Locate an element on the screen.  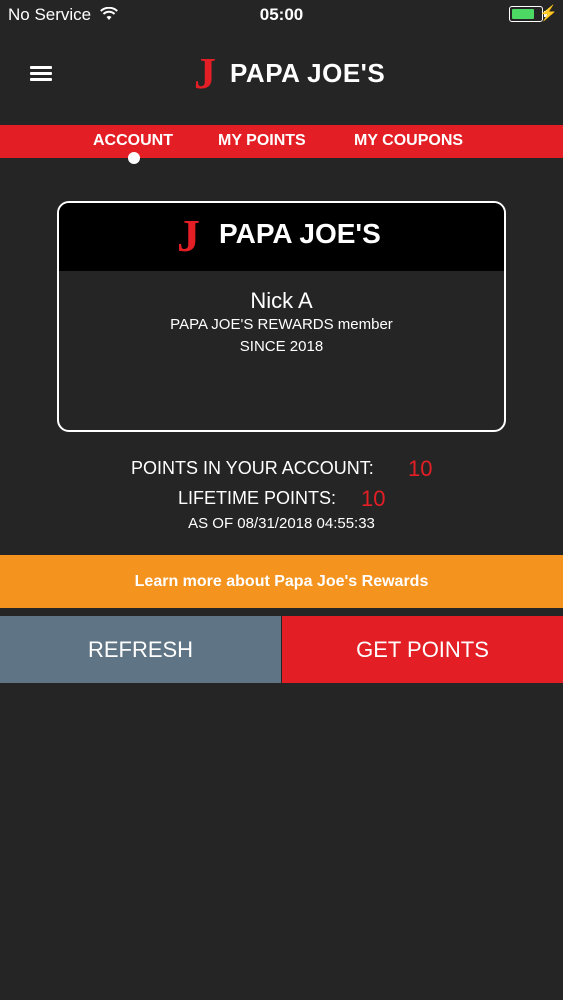
app-header: J PAPA JOE'S is located at coordinates (281, 77).